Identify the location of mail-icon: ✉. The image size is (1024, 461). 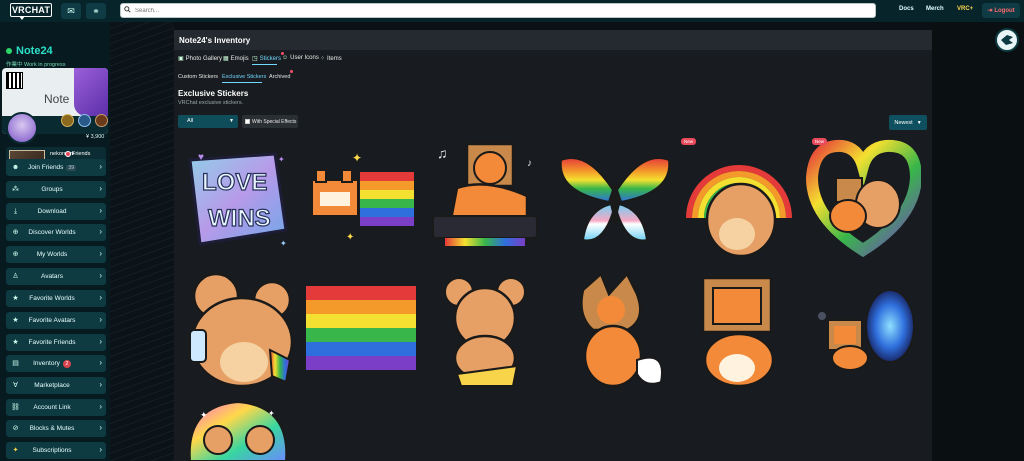
(71, 11).